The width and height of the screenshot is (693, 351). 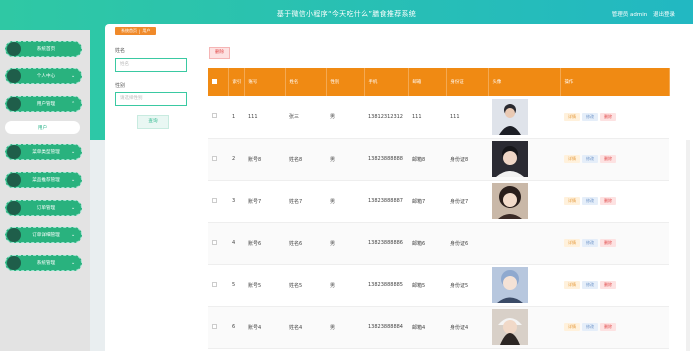 I want to click on cell-phone: 13823888885, so click(x=386, y=285).